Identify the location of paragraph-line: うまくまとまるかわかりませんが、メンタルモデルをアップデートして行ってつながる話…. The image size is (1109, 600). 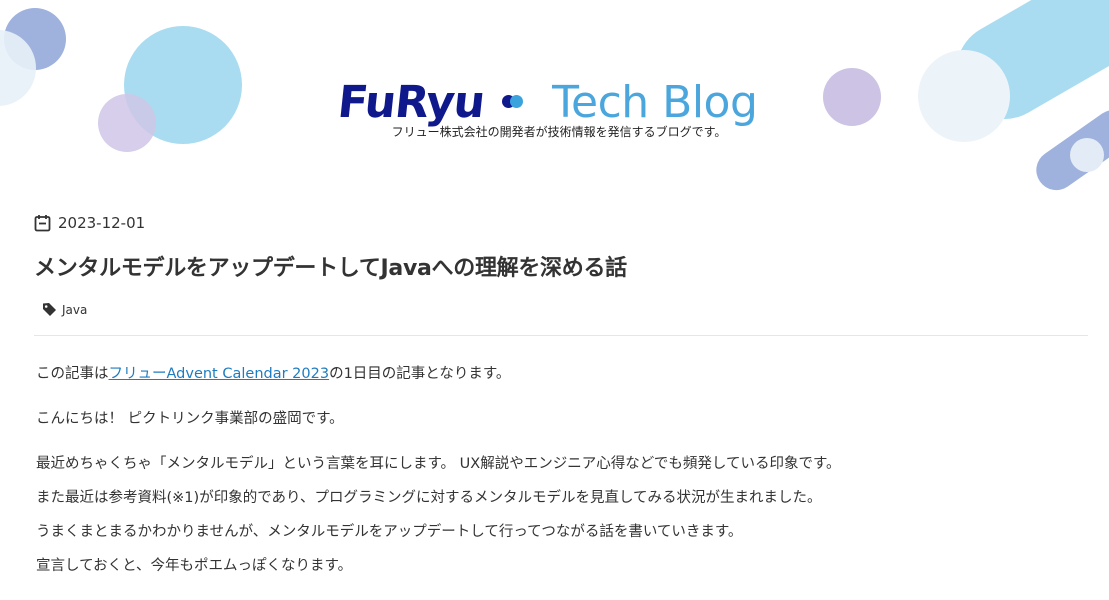
(389, 532).